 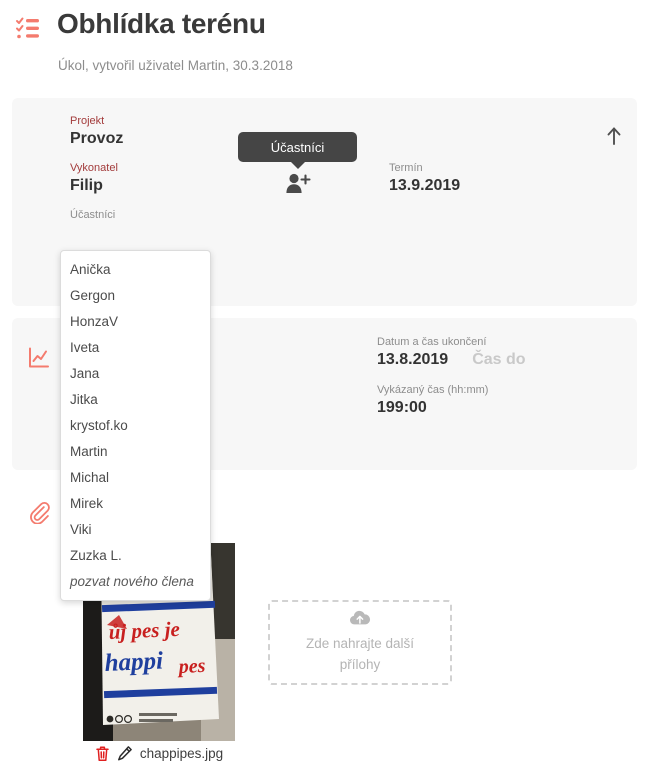 I want to click on checklist-icon, so click(x=28, y=28).